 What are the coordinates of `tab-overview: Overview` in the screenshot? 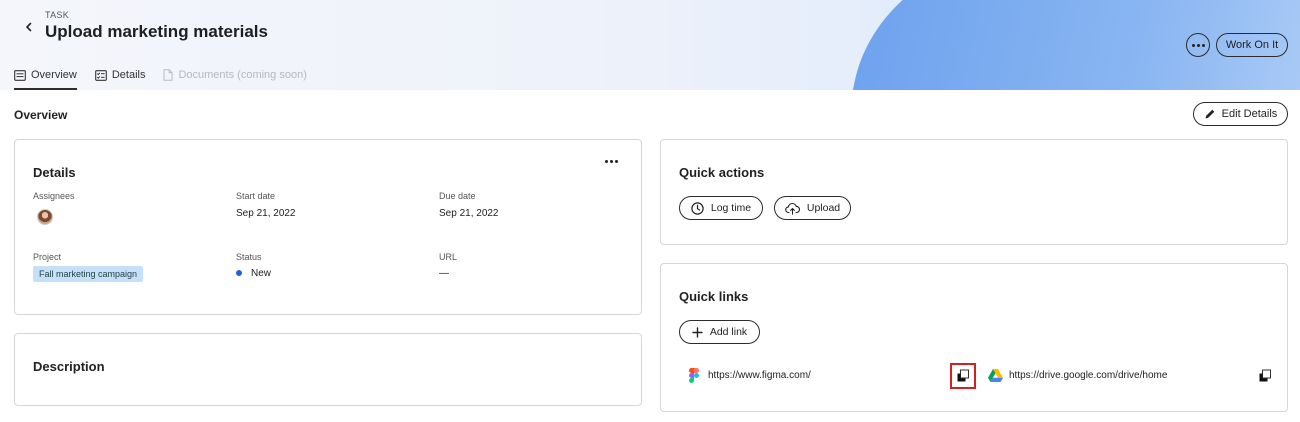 It's located at (45, 76).